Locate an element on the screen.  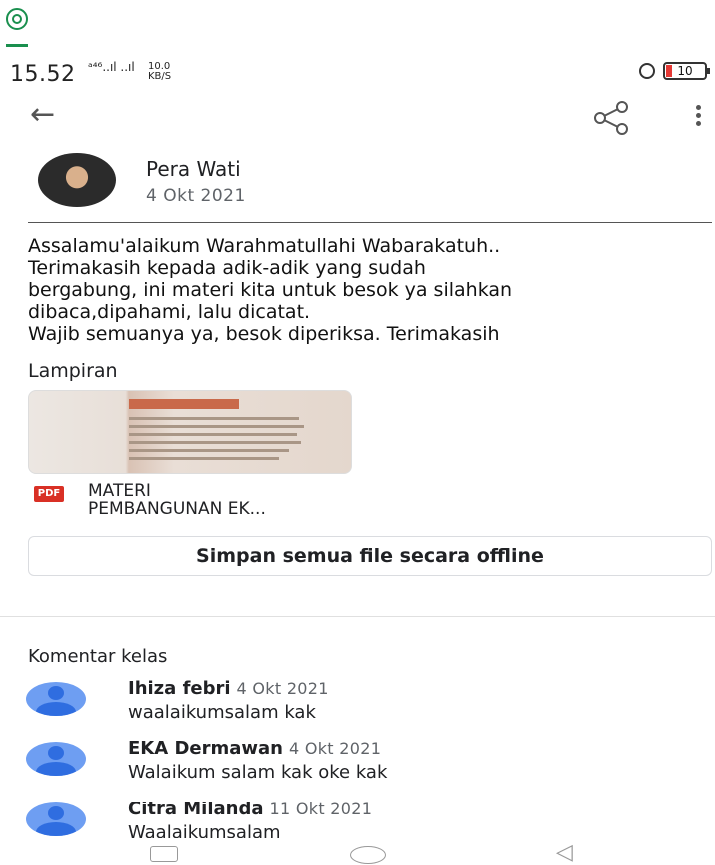
classroom-logo-icon is located at coordinates (17, 19).